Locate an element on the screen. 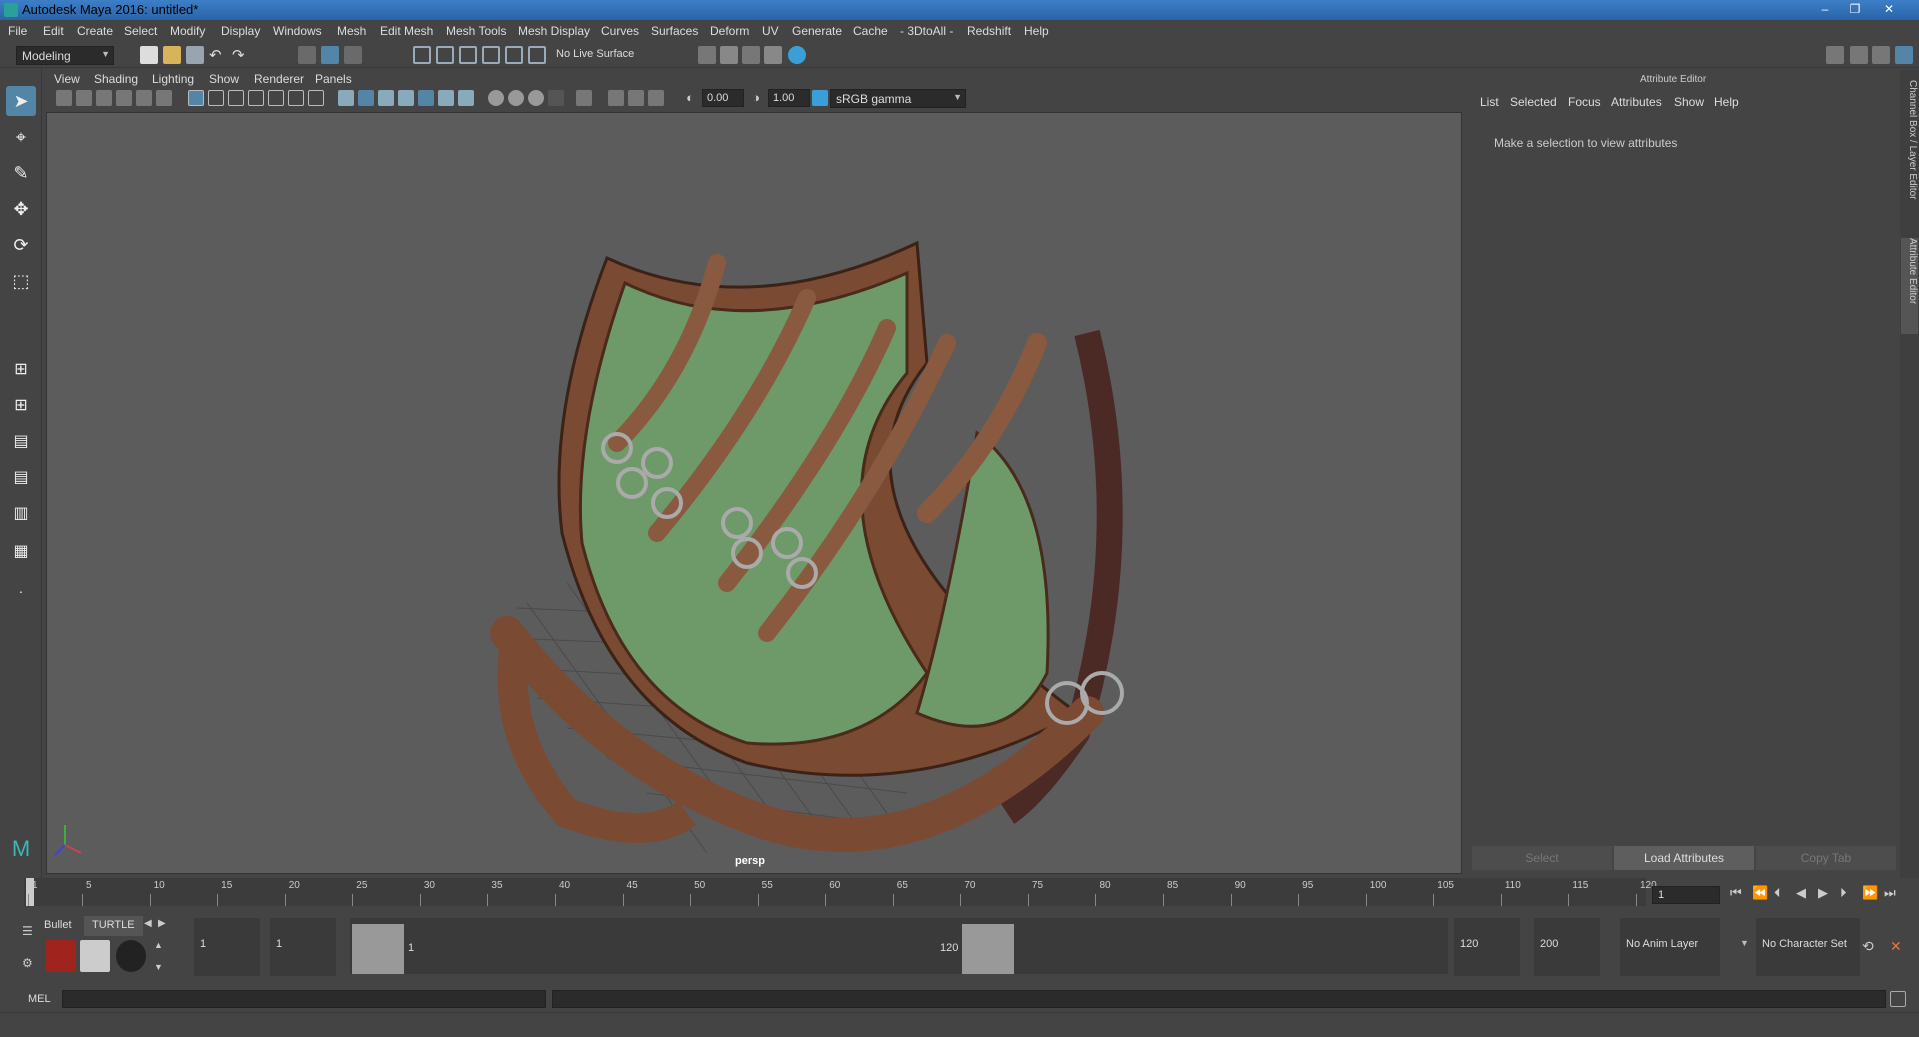  gamma-icon: ◑ is located at coordinates (756, 98).